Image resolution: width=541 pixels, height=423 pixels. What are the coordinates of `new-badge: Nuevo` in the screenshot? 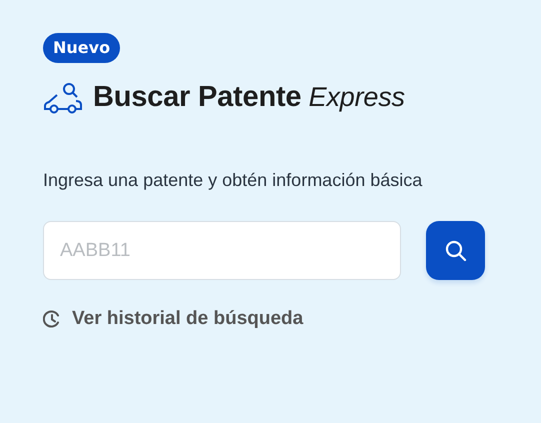 It's located at (81, 48).